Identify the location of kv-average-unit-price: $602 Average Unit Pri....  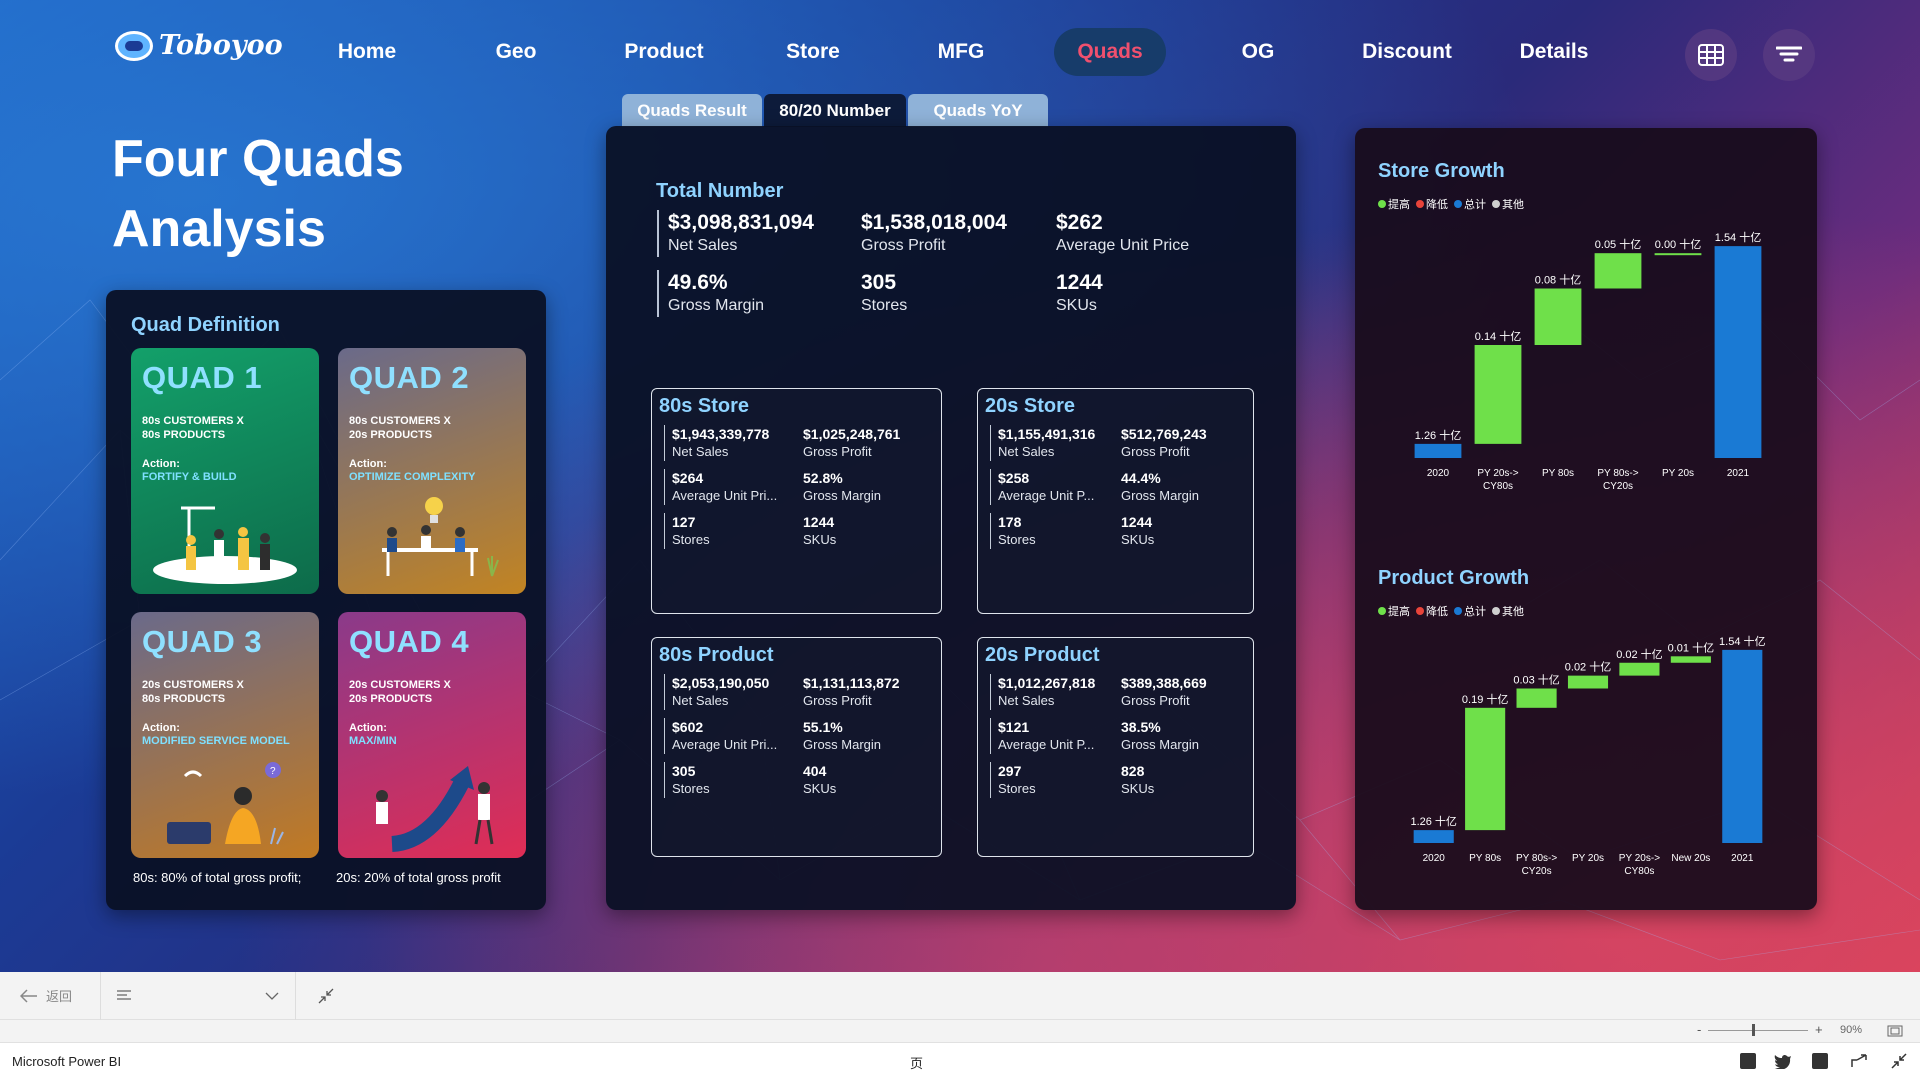
(720, 736).